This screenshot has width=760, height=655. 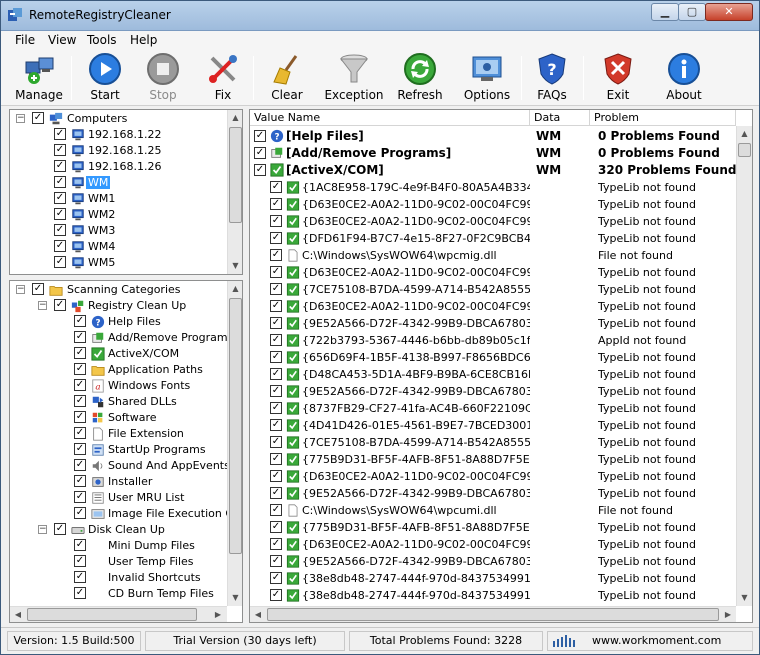 I want to click on computer-item: ✓ WM4, so click(x=118, y=247).